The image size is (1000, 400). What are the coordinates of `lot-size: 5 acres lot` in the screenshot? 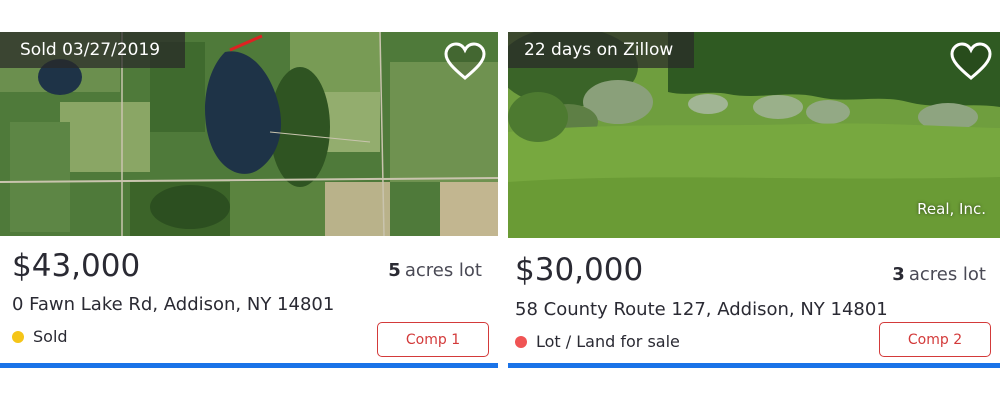 It's located at (435, 270).